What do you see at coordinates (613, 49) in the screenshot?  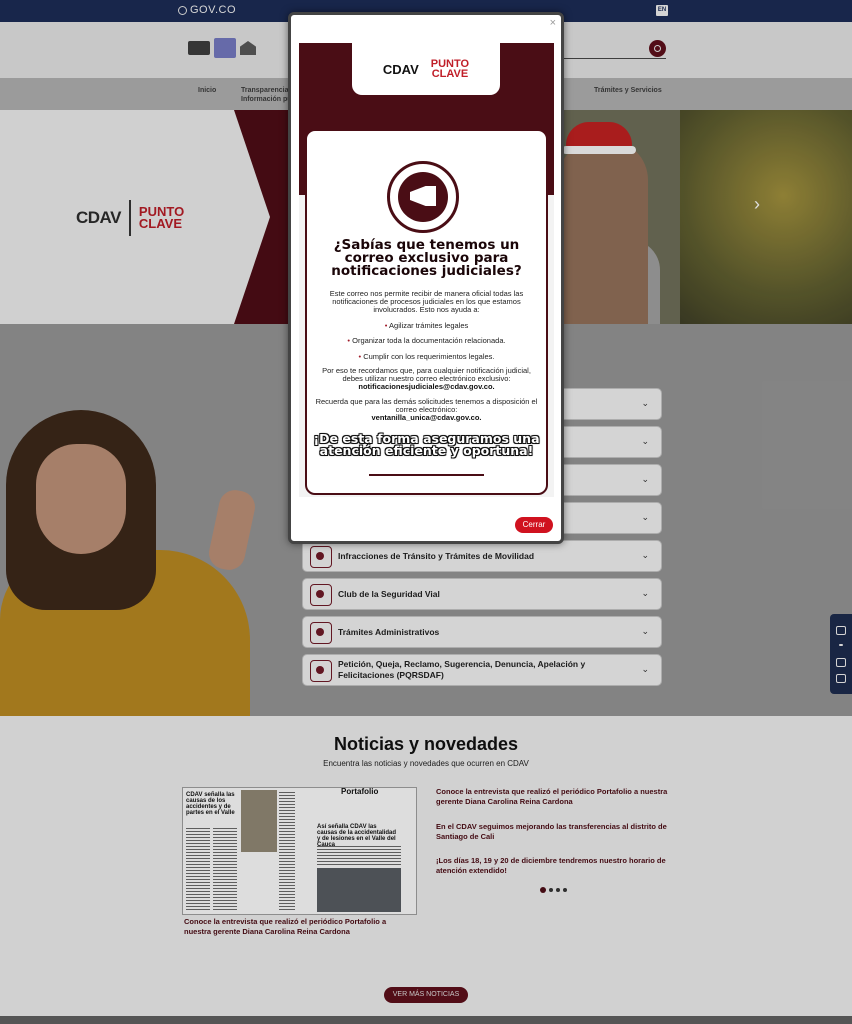 I see `search-input` at bounding box center [613, 49].